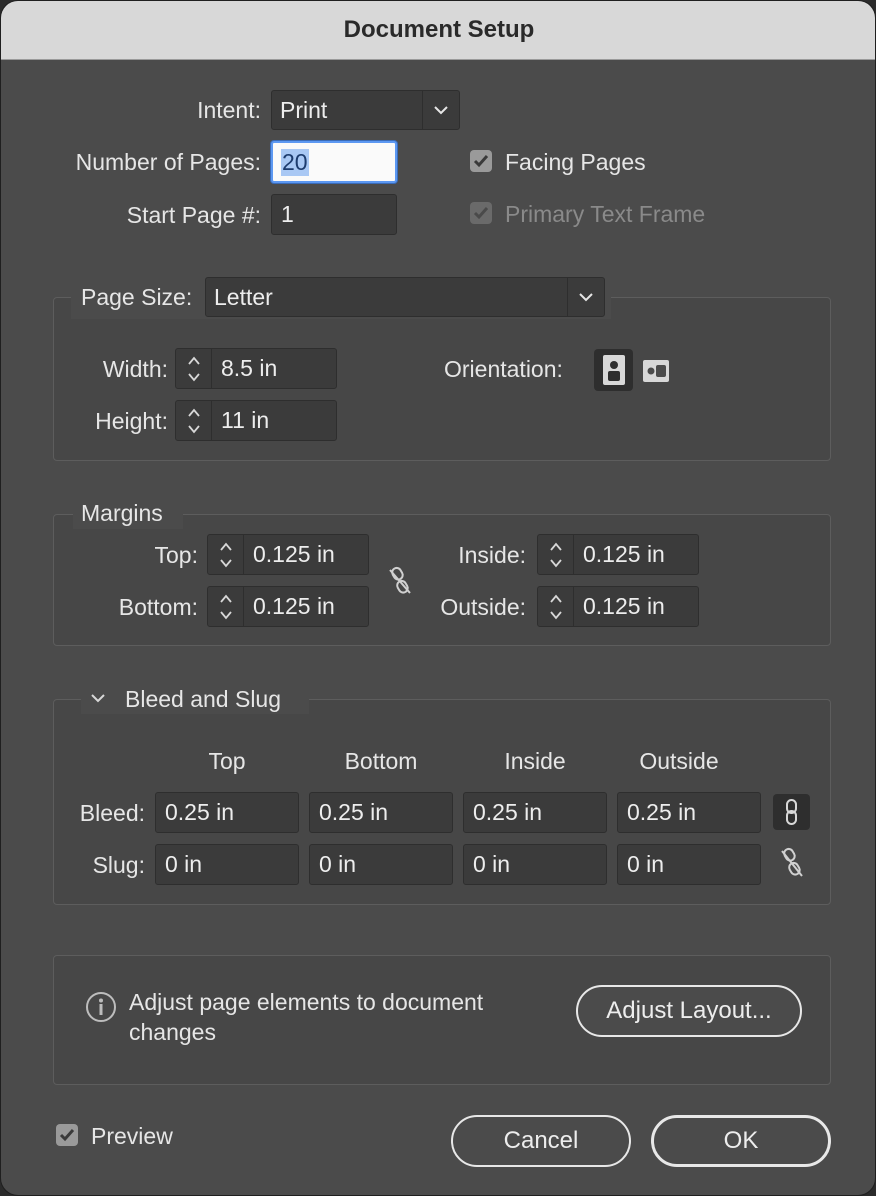 Image resolution: width=876 pixels, height=1196 pixels. Describe the element at coordinates (381, 864) in the screenshot. I see `slug-bottom-input: 0 in` at that location.